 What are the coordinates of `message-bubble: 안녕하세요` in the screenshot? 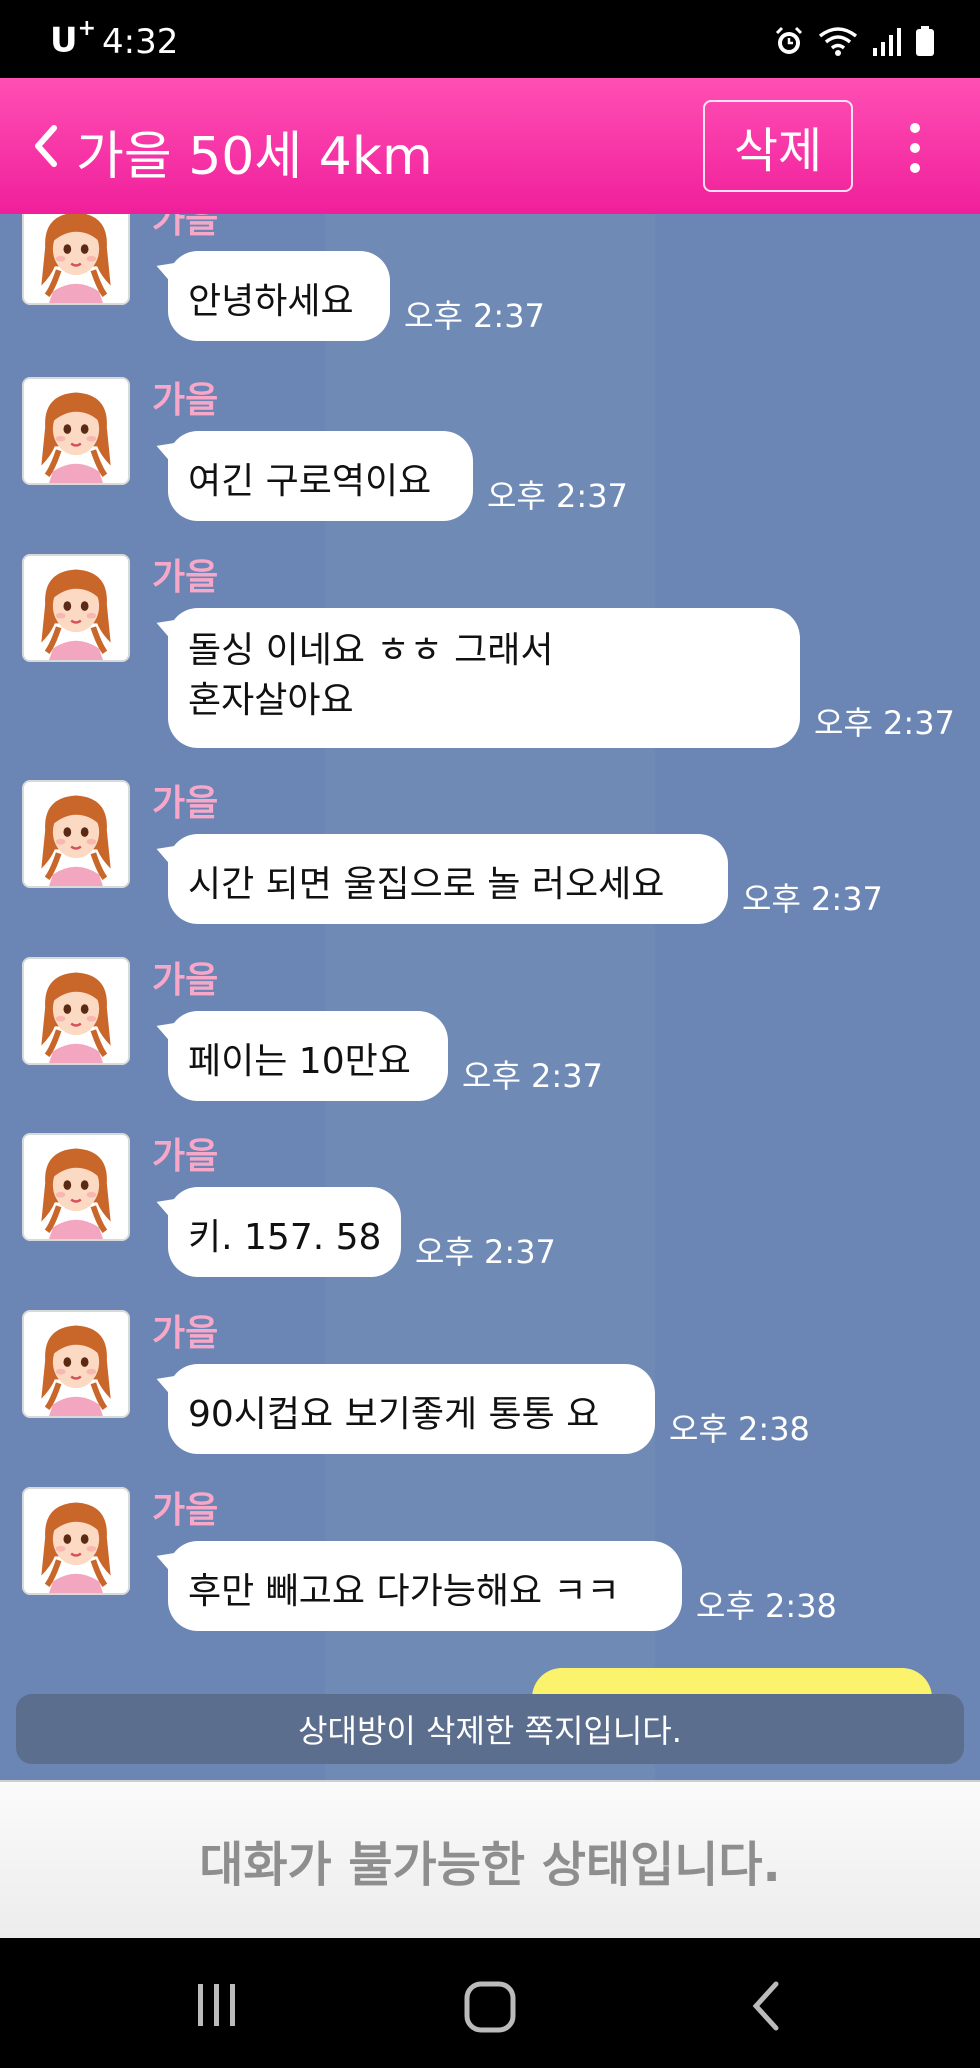 It's located at (279, 296).